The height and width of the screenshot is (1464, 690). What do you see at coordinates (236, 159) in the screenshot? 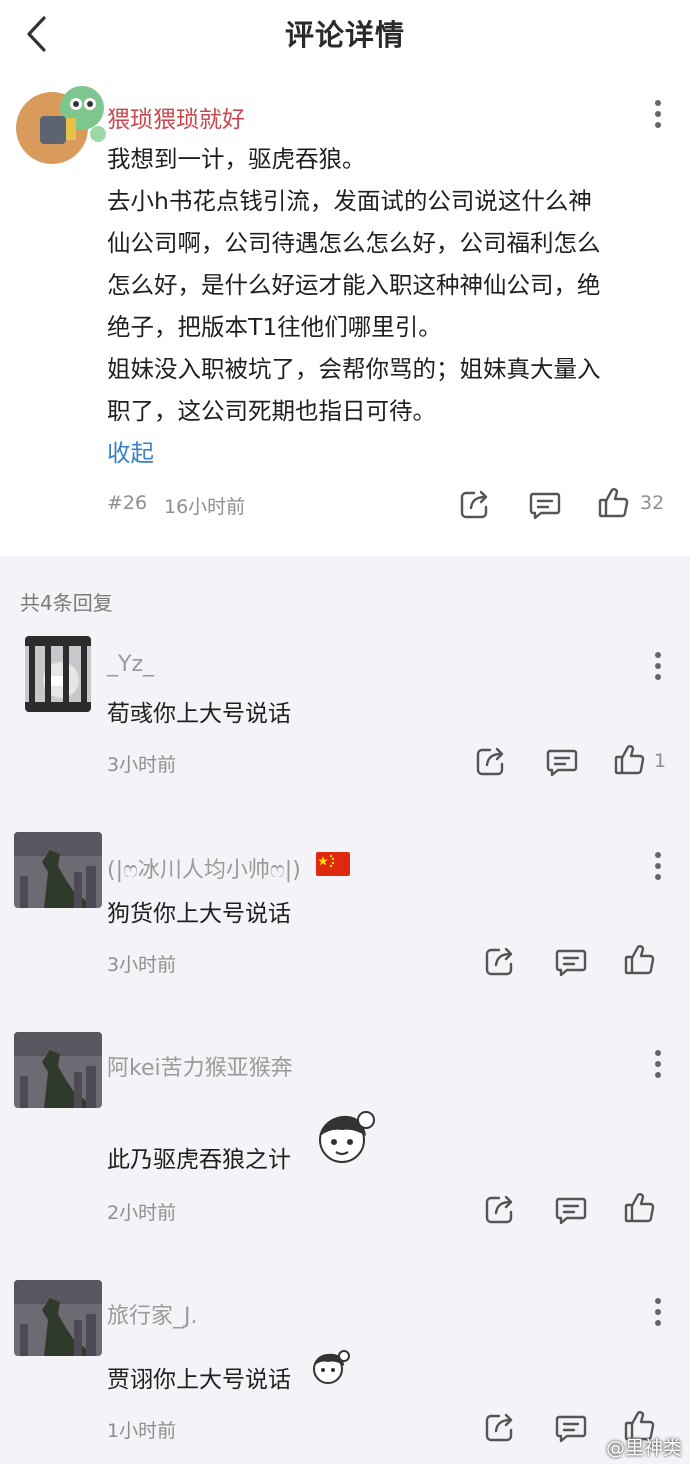
I see `comment-line: 我想到一计，驱虎吞狼。` at bounding box center [236, 159].